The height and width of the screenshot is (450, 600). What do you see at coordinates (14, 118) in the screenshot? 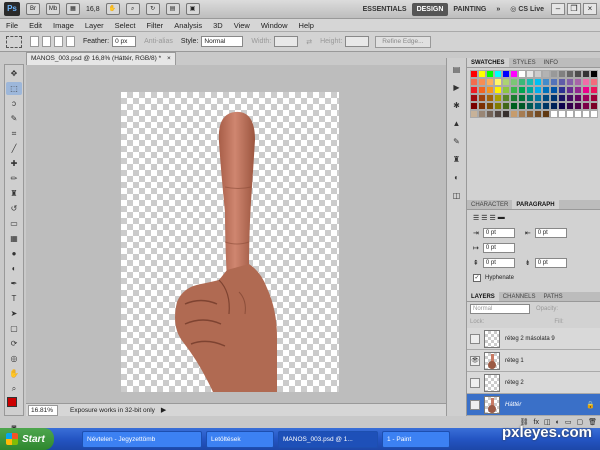
I see `quick-select-tool-icon: ✎` at bounding box center [14, 118].